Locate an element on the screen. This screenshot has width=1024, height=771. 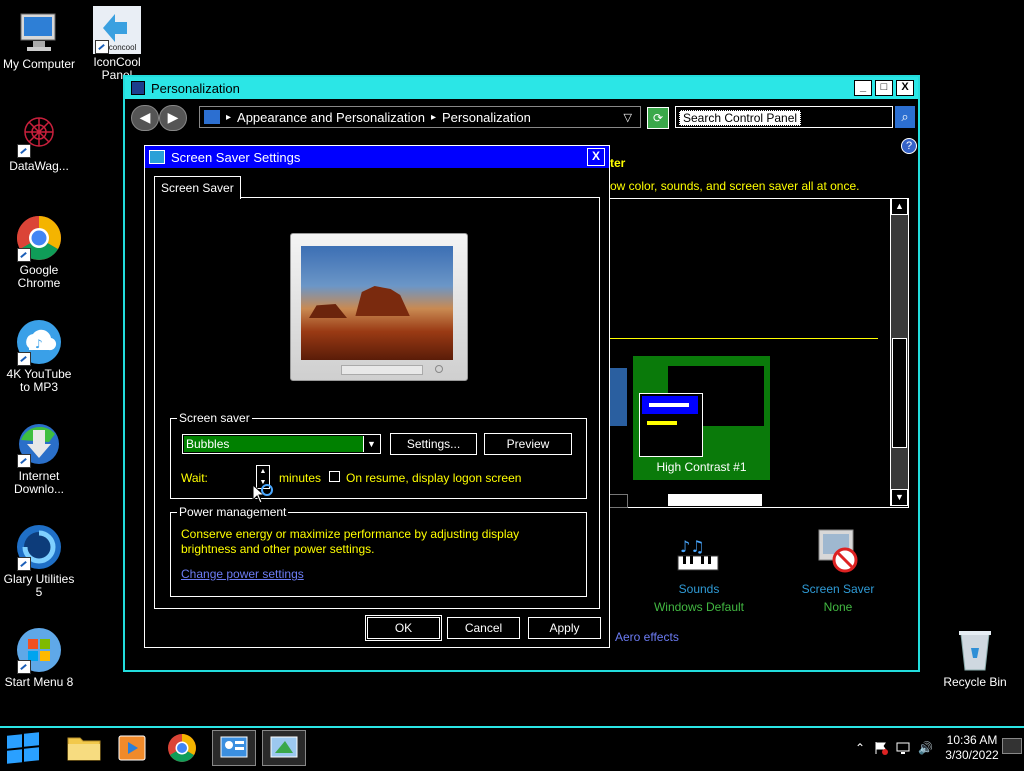
screen-saver-icon is located at coordinates (838, 551).